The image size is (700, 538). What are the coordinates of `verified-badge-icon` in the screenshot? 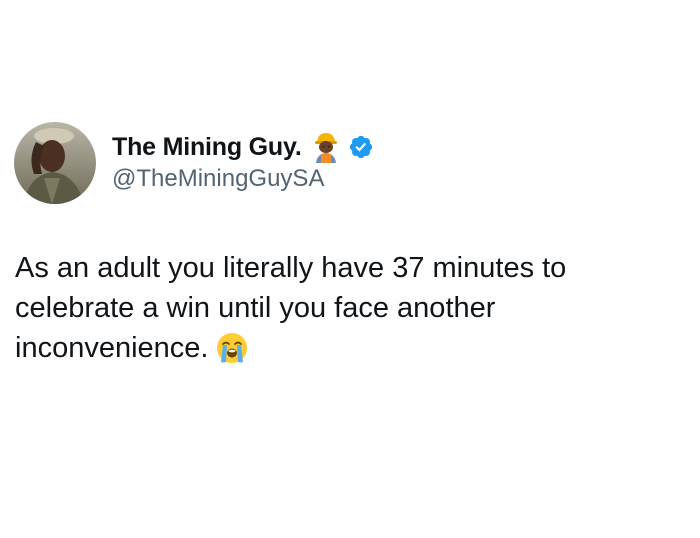 It's located at (360, 147).